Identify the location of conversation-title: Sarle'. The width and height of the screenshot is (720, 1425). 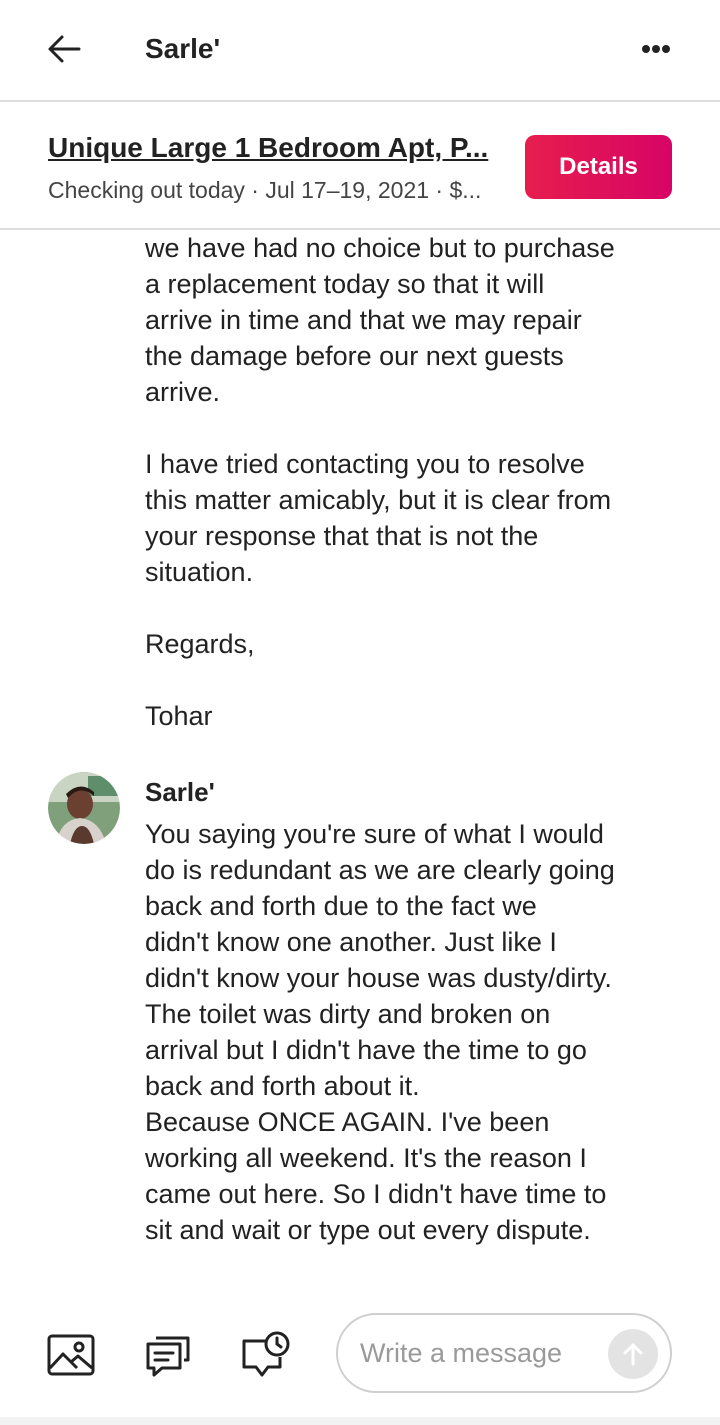
(183, 48).